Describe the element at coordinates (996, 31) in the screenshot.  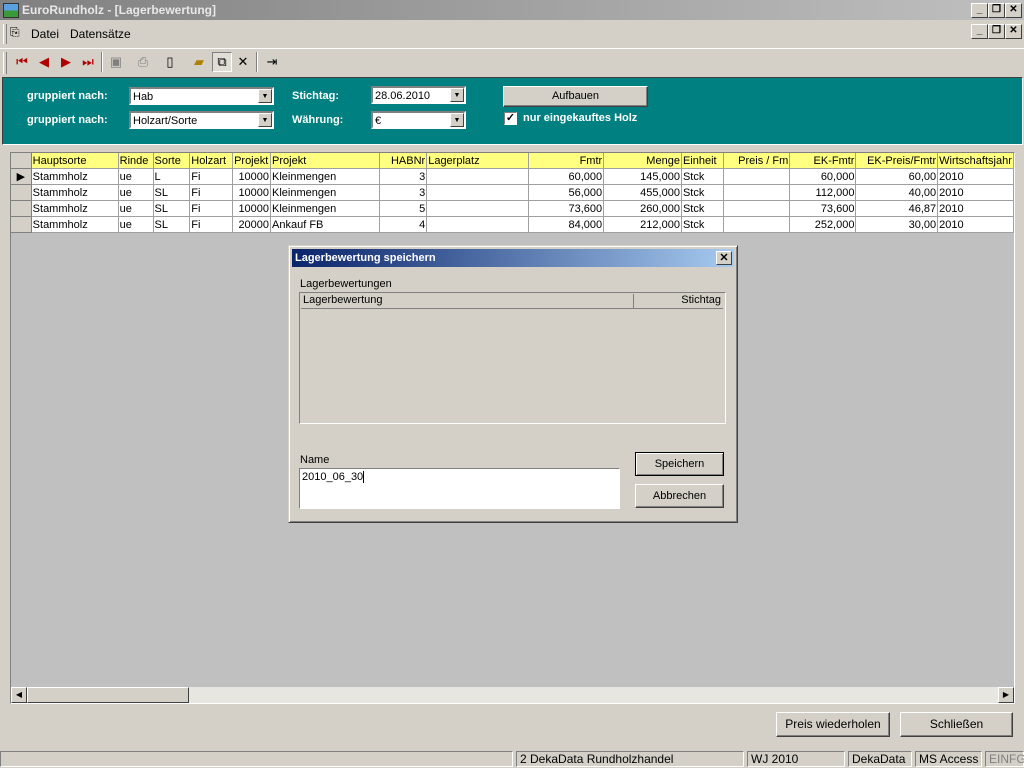
I see `mdi-restore-icon: ❐` at that location.